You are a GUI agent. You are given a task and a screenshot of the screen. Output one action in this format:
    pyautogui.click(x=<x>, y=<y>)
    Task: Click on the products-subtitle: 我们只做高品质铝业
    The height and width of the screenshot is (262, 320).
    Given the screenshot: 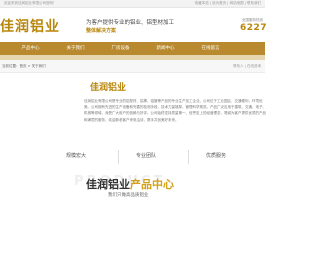 What is the action you would take?
    pyautogui.click(x=128, y=195)
    